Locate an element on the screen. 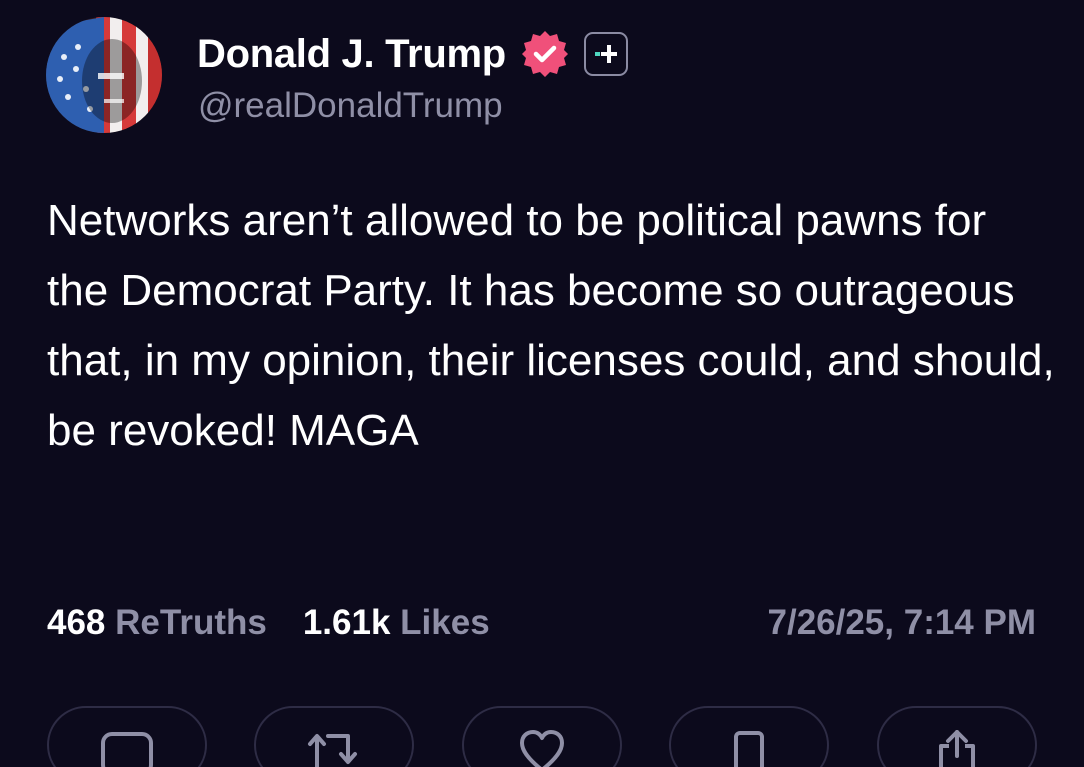 The height and width of the screenshot is (767, 1084). avatar-flag-portrait-icon is located at coordinates (104, 75).